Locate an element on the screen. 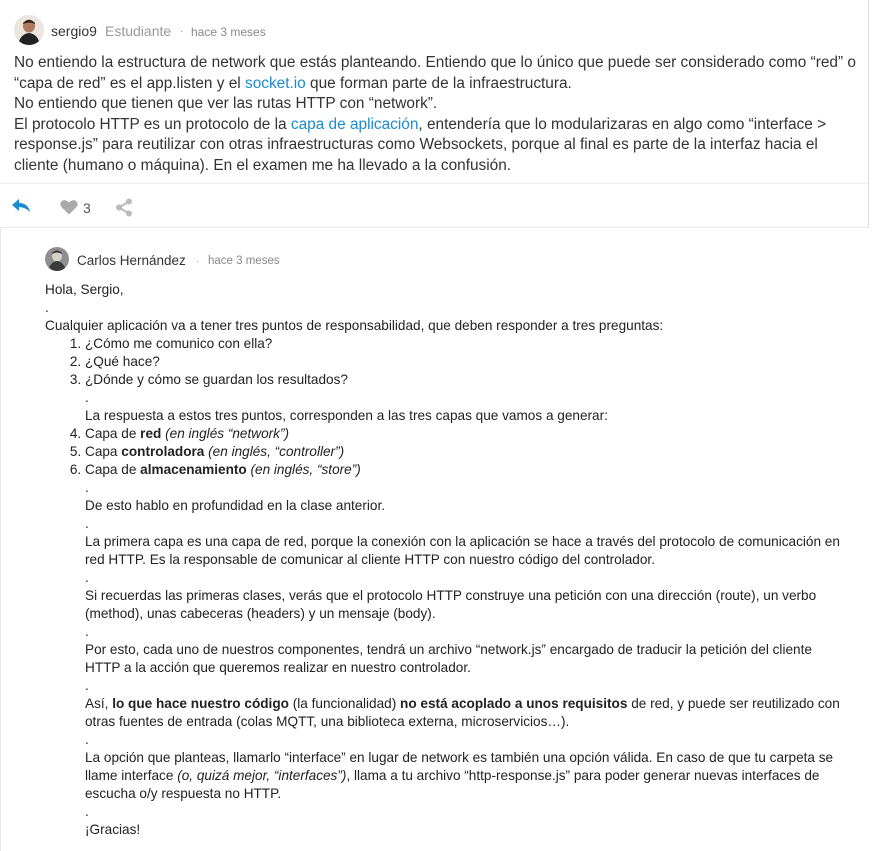 This screenshot has height=851, width=875. bold-text: almacenamiento is located at coordinates (193, 469).